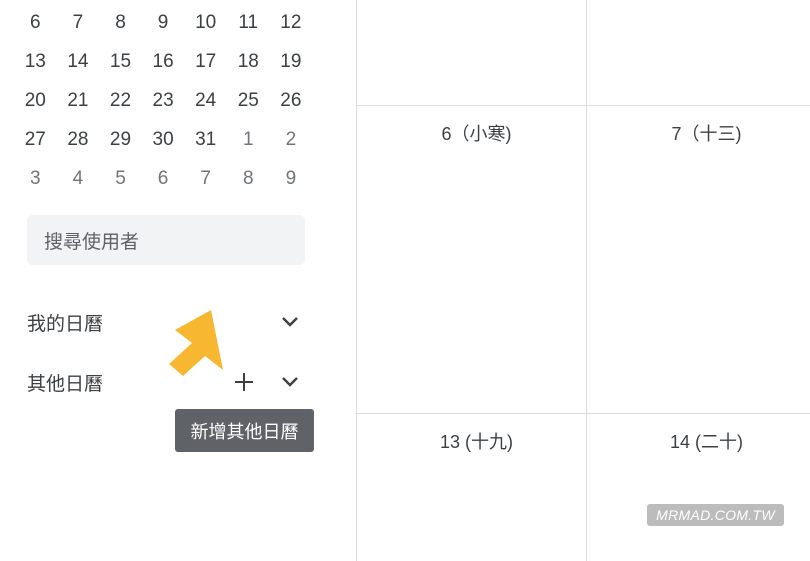 The width and height of the screenshot is (810, 561). I want to click on mini-calendar-day: 22, so click(120, 101).